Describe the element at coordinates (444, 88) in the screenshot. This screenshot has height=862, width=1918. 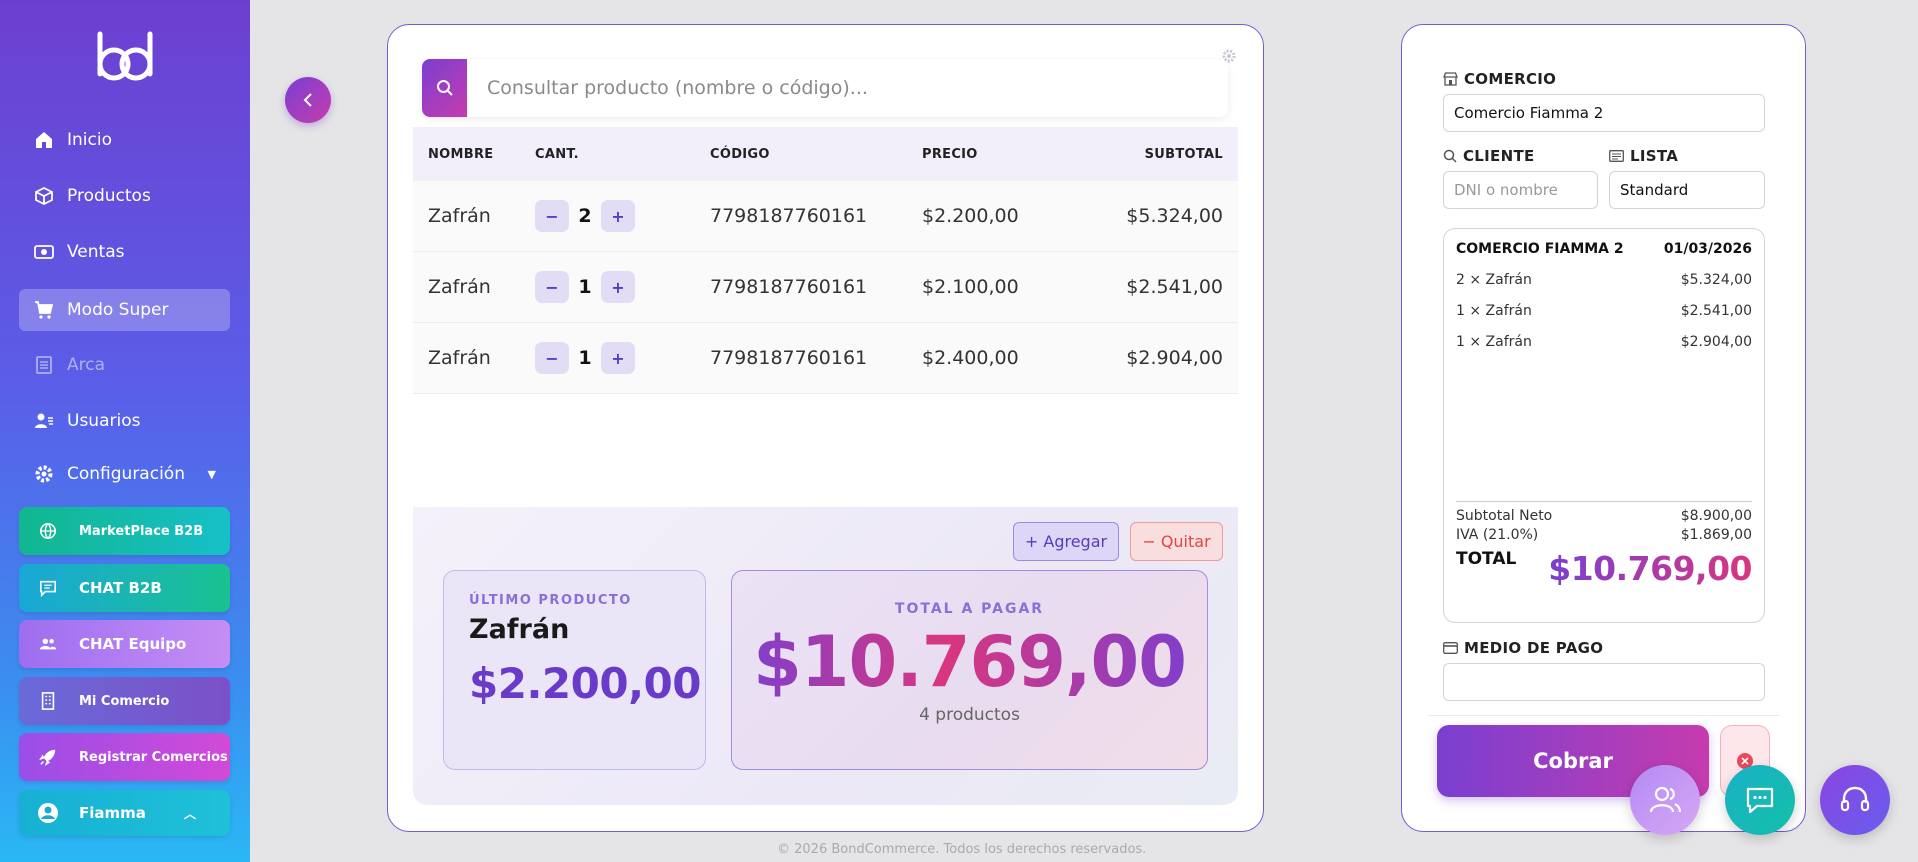
I see `search-button` at that location.